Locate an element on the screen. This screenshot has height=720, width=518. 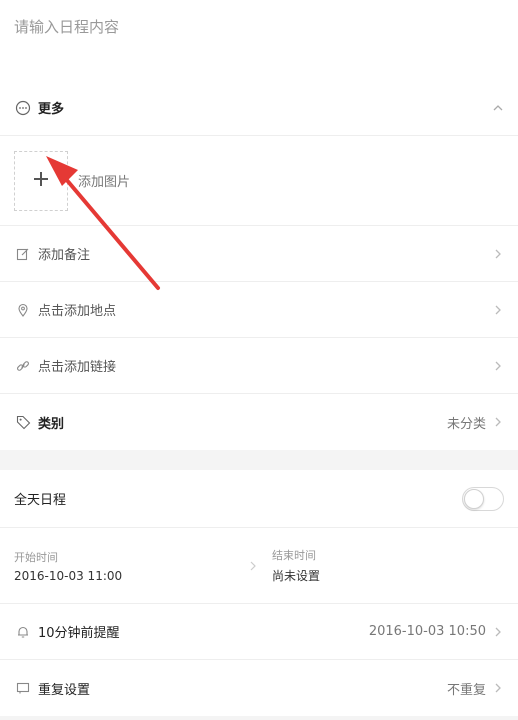
link-icon is located at coordinates (23, 366).